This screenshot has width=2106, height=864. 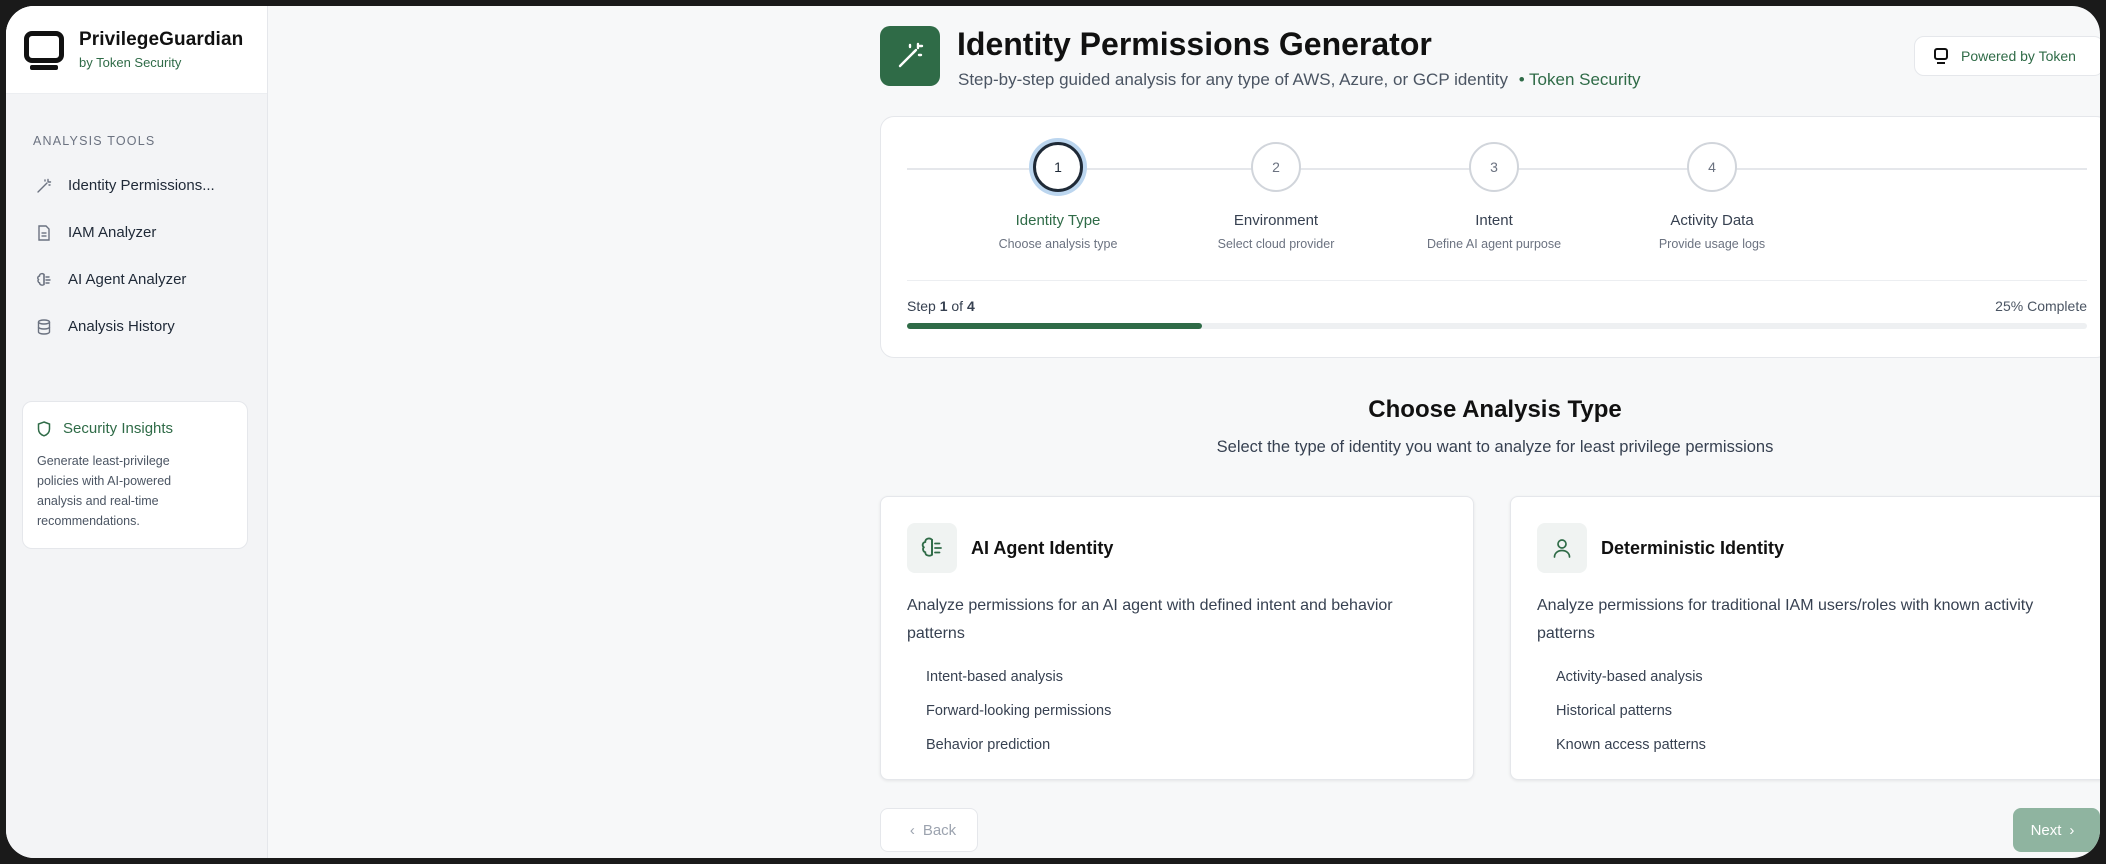 I want to click on section-label: ANALYSIS TOOLS, so click(x=94, y=141).